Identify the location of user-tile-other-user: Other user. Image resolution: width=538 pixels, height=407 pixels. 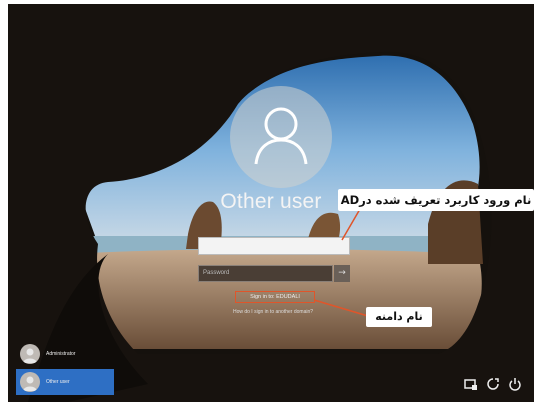
(65, 382).